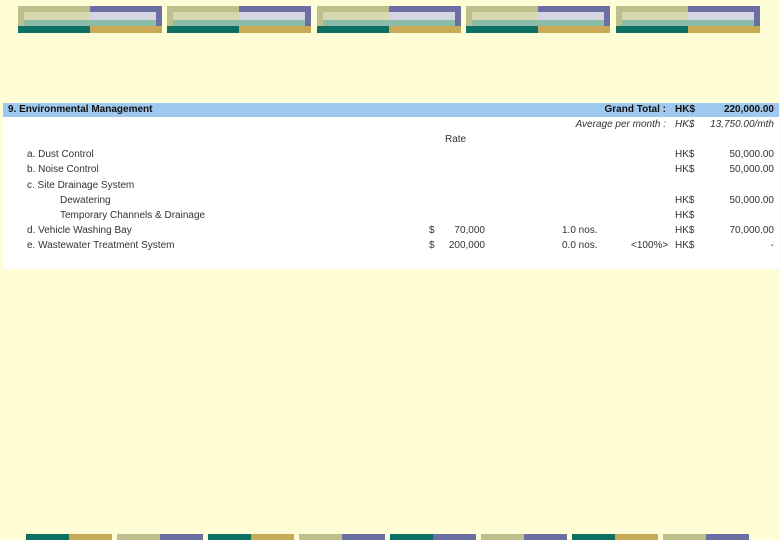  What do you see at coordinates (63, 169) in the screenshot?
I see `item-label: b. Noise Control` at bounding box center [63, 169].